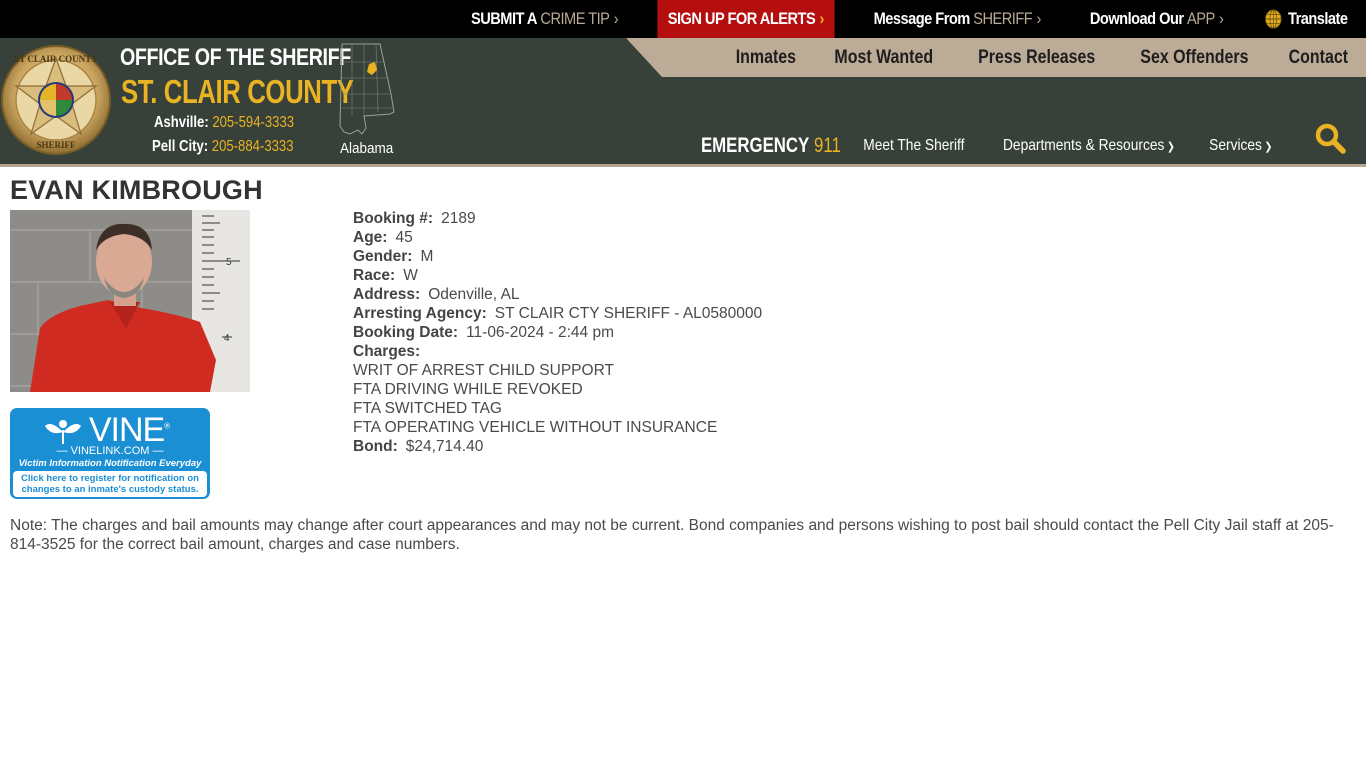  Describe the element at coordinates (56, 145) in the screenshot. I see `svg-text: SHERIFF` at that location.